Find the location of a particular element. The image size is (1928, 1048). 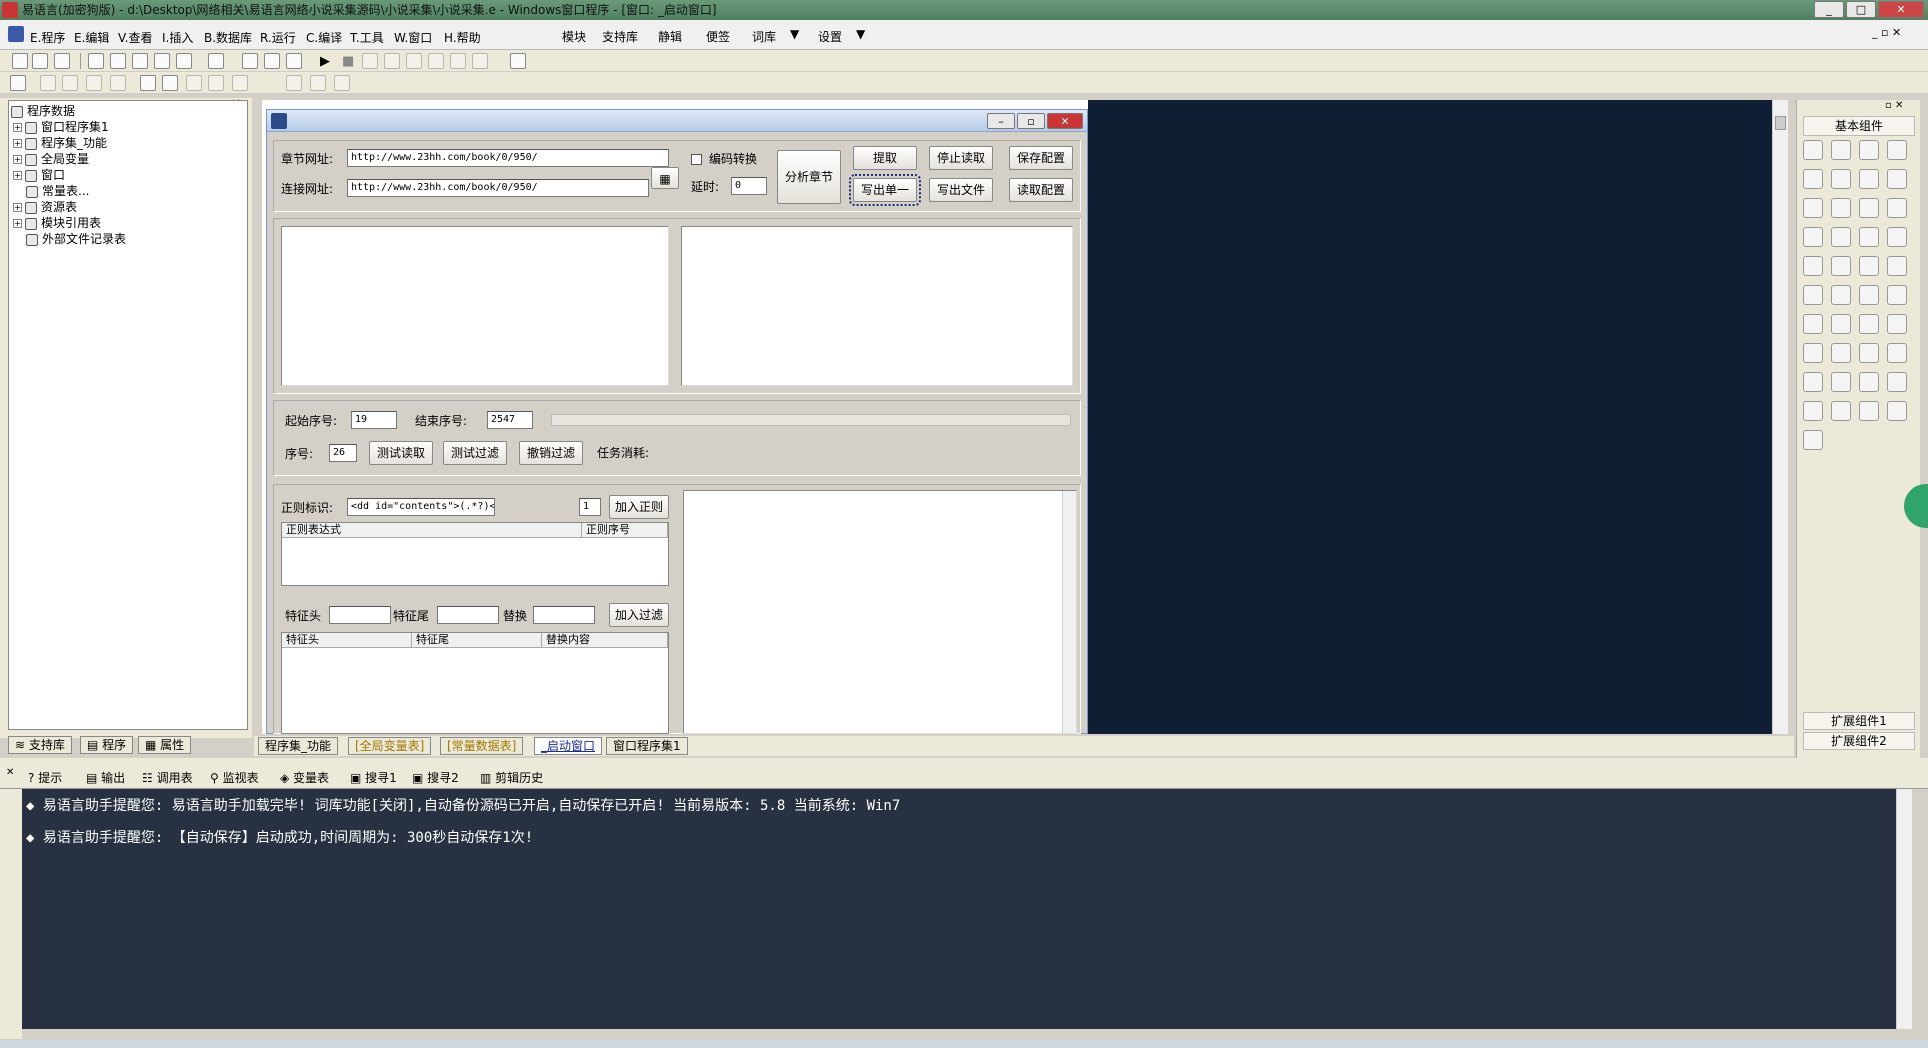

indent-icon is located at coordinates (1869, 266).